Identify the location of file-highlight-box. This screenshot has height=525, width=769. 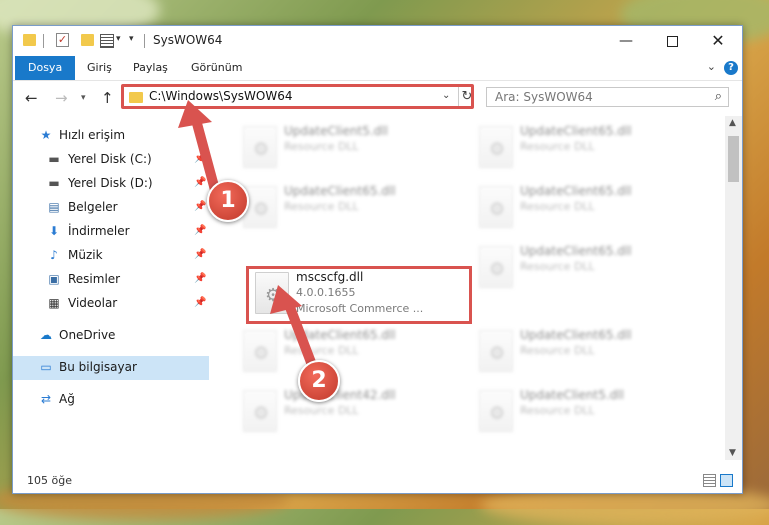
(359, 295).